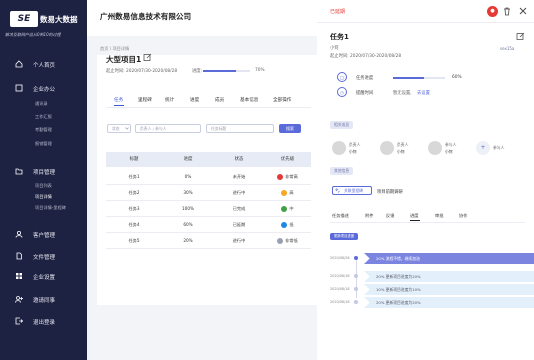  What do you see at coordinates (194, 100) in the screenshot?
I see `tab-progress: 进度` at bounding box center [194, 100].